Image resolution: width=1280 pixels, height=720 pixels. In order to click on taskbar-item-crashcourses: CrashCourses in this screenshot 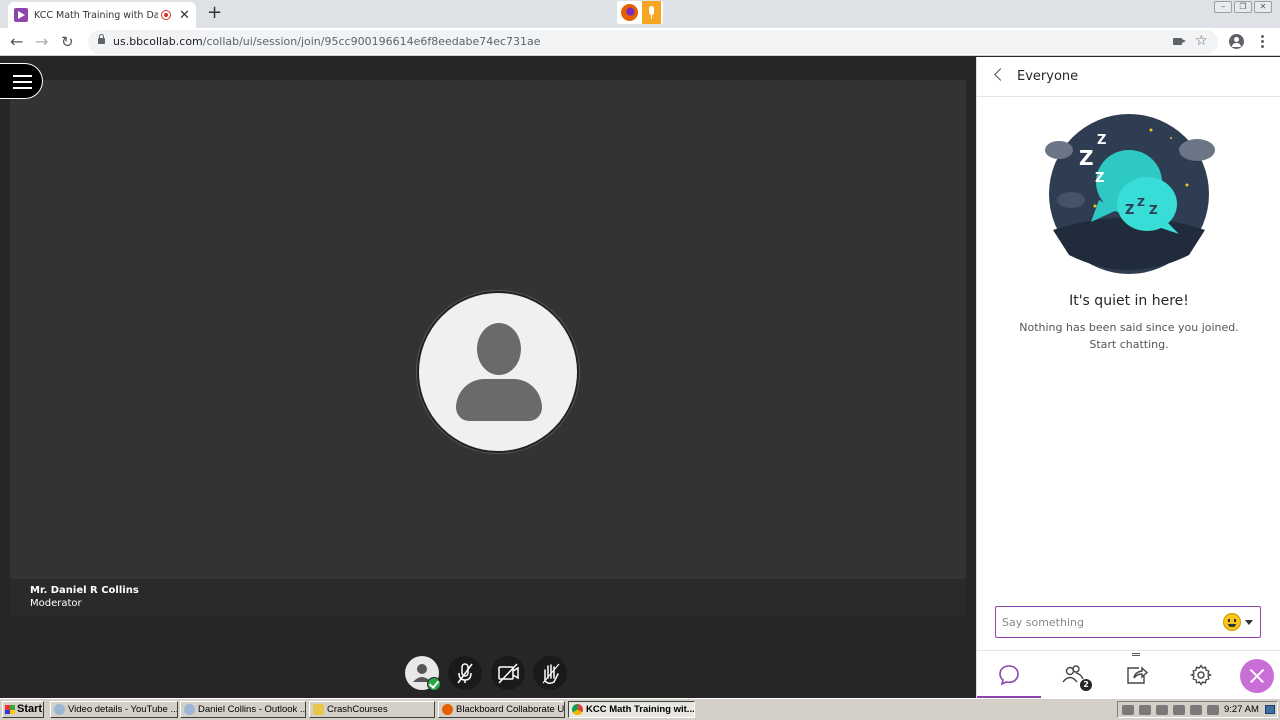, I will do `click(372, 709)`.